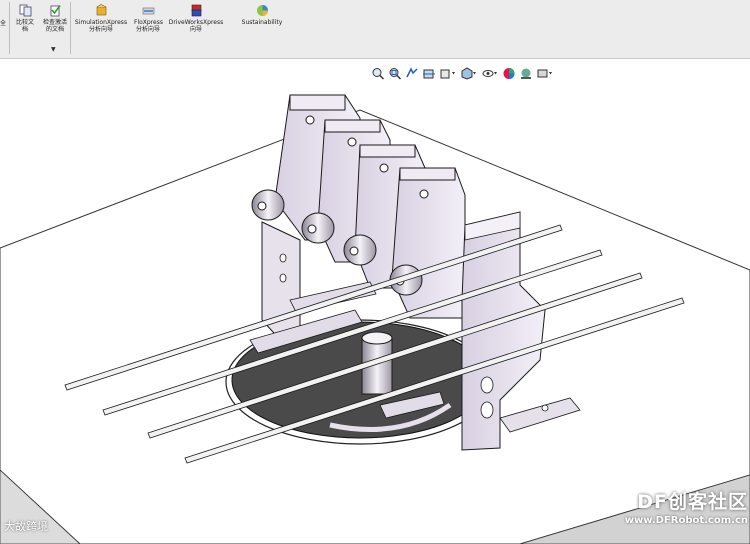  I want to click on edit-appearance-icon, so click(509, 72).